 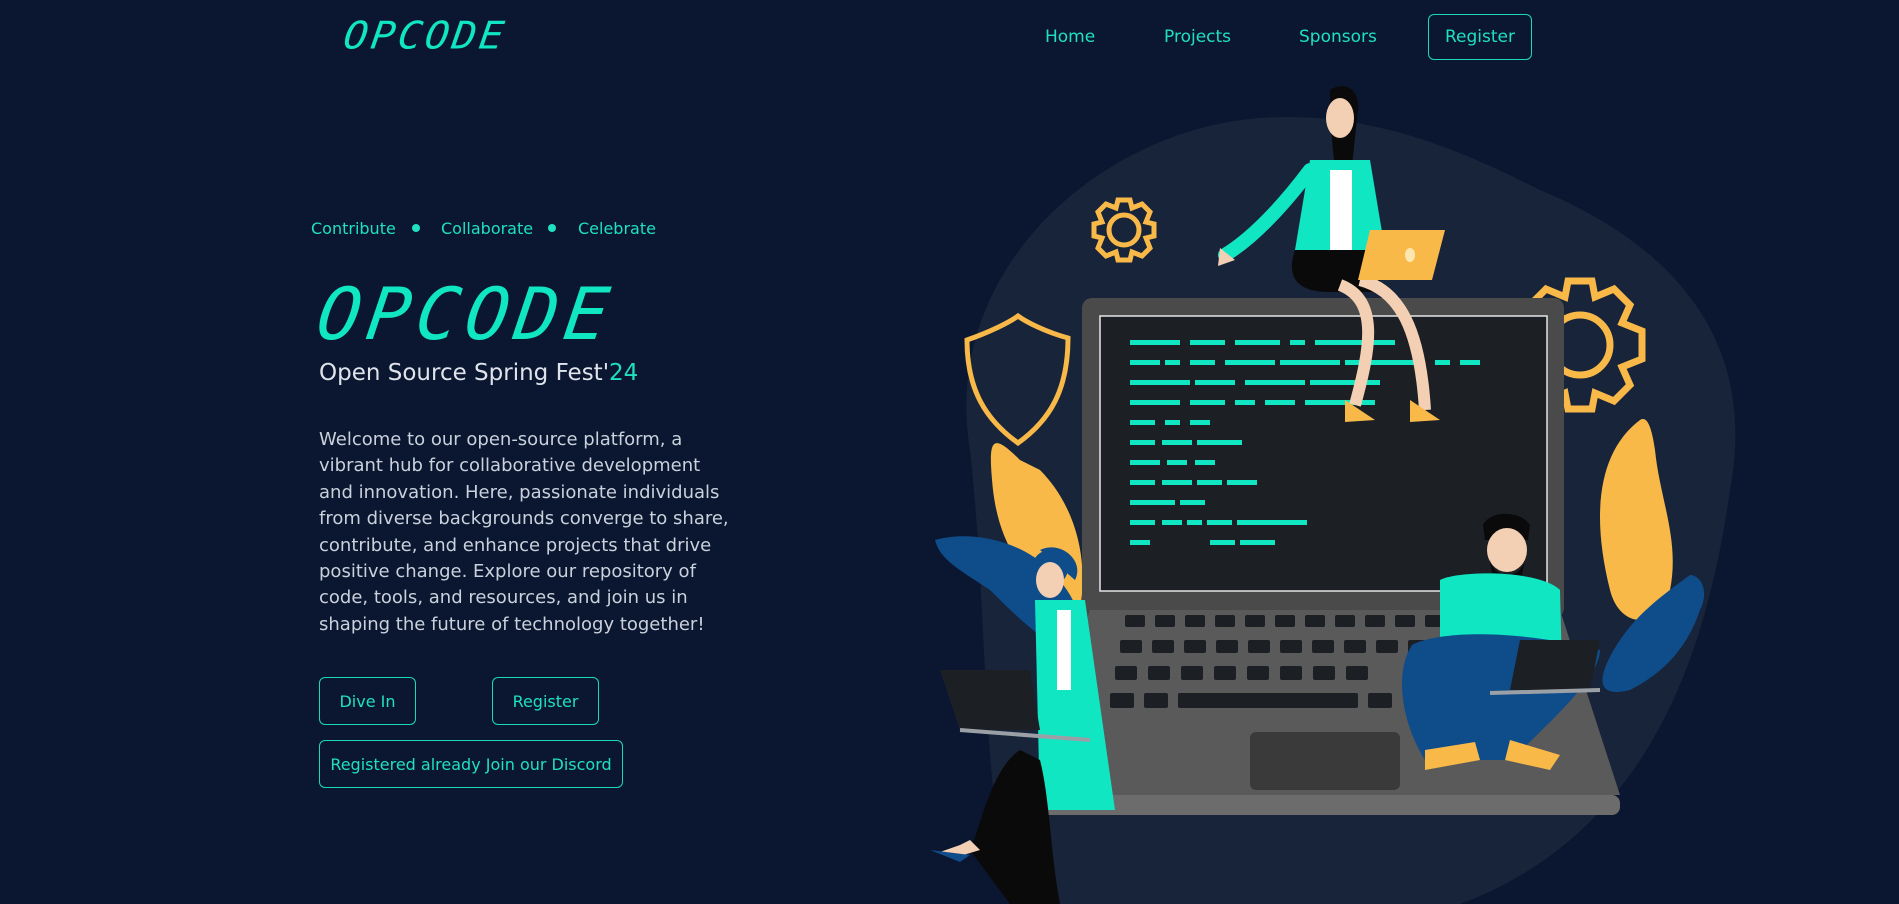 What do you see at coordinates (1325, 761) in the screenshot?
I see `laptop-trackpad` at bounding box center [1325, 761].